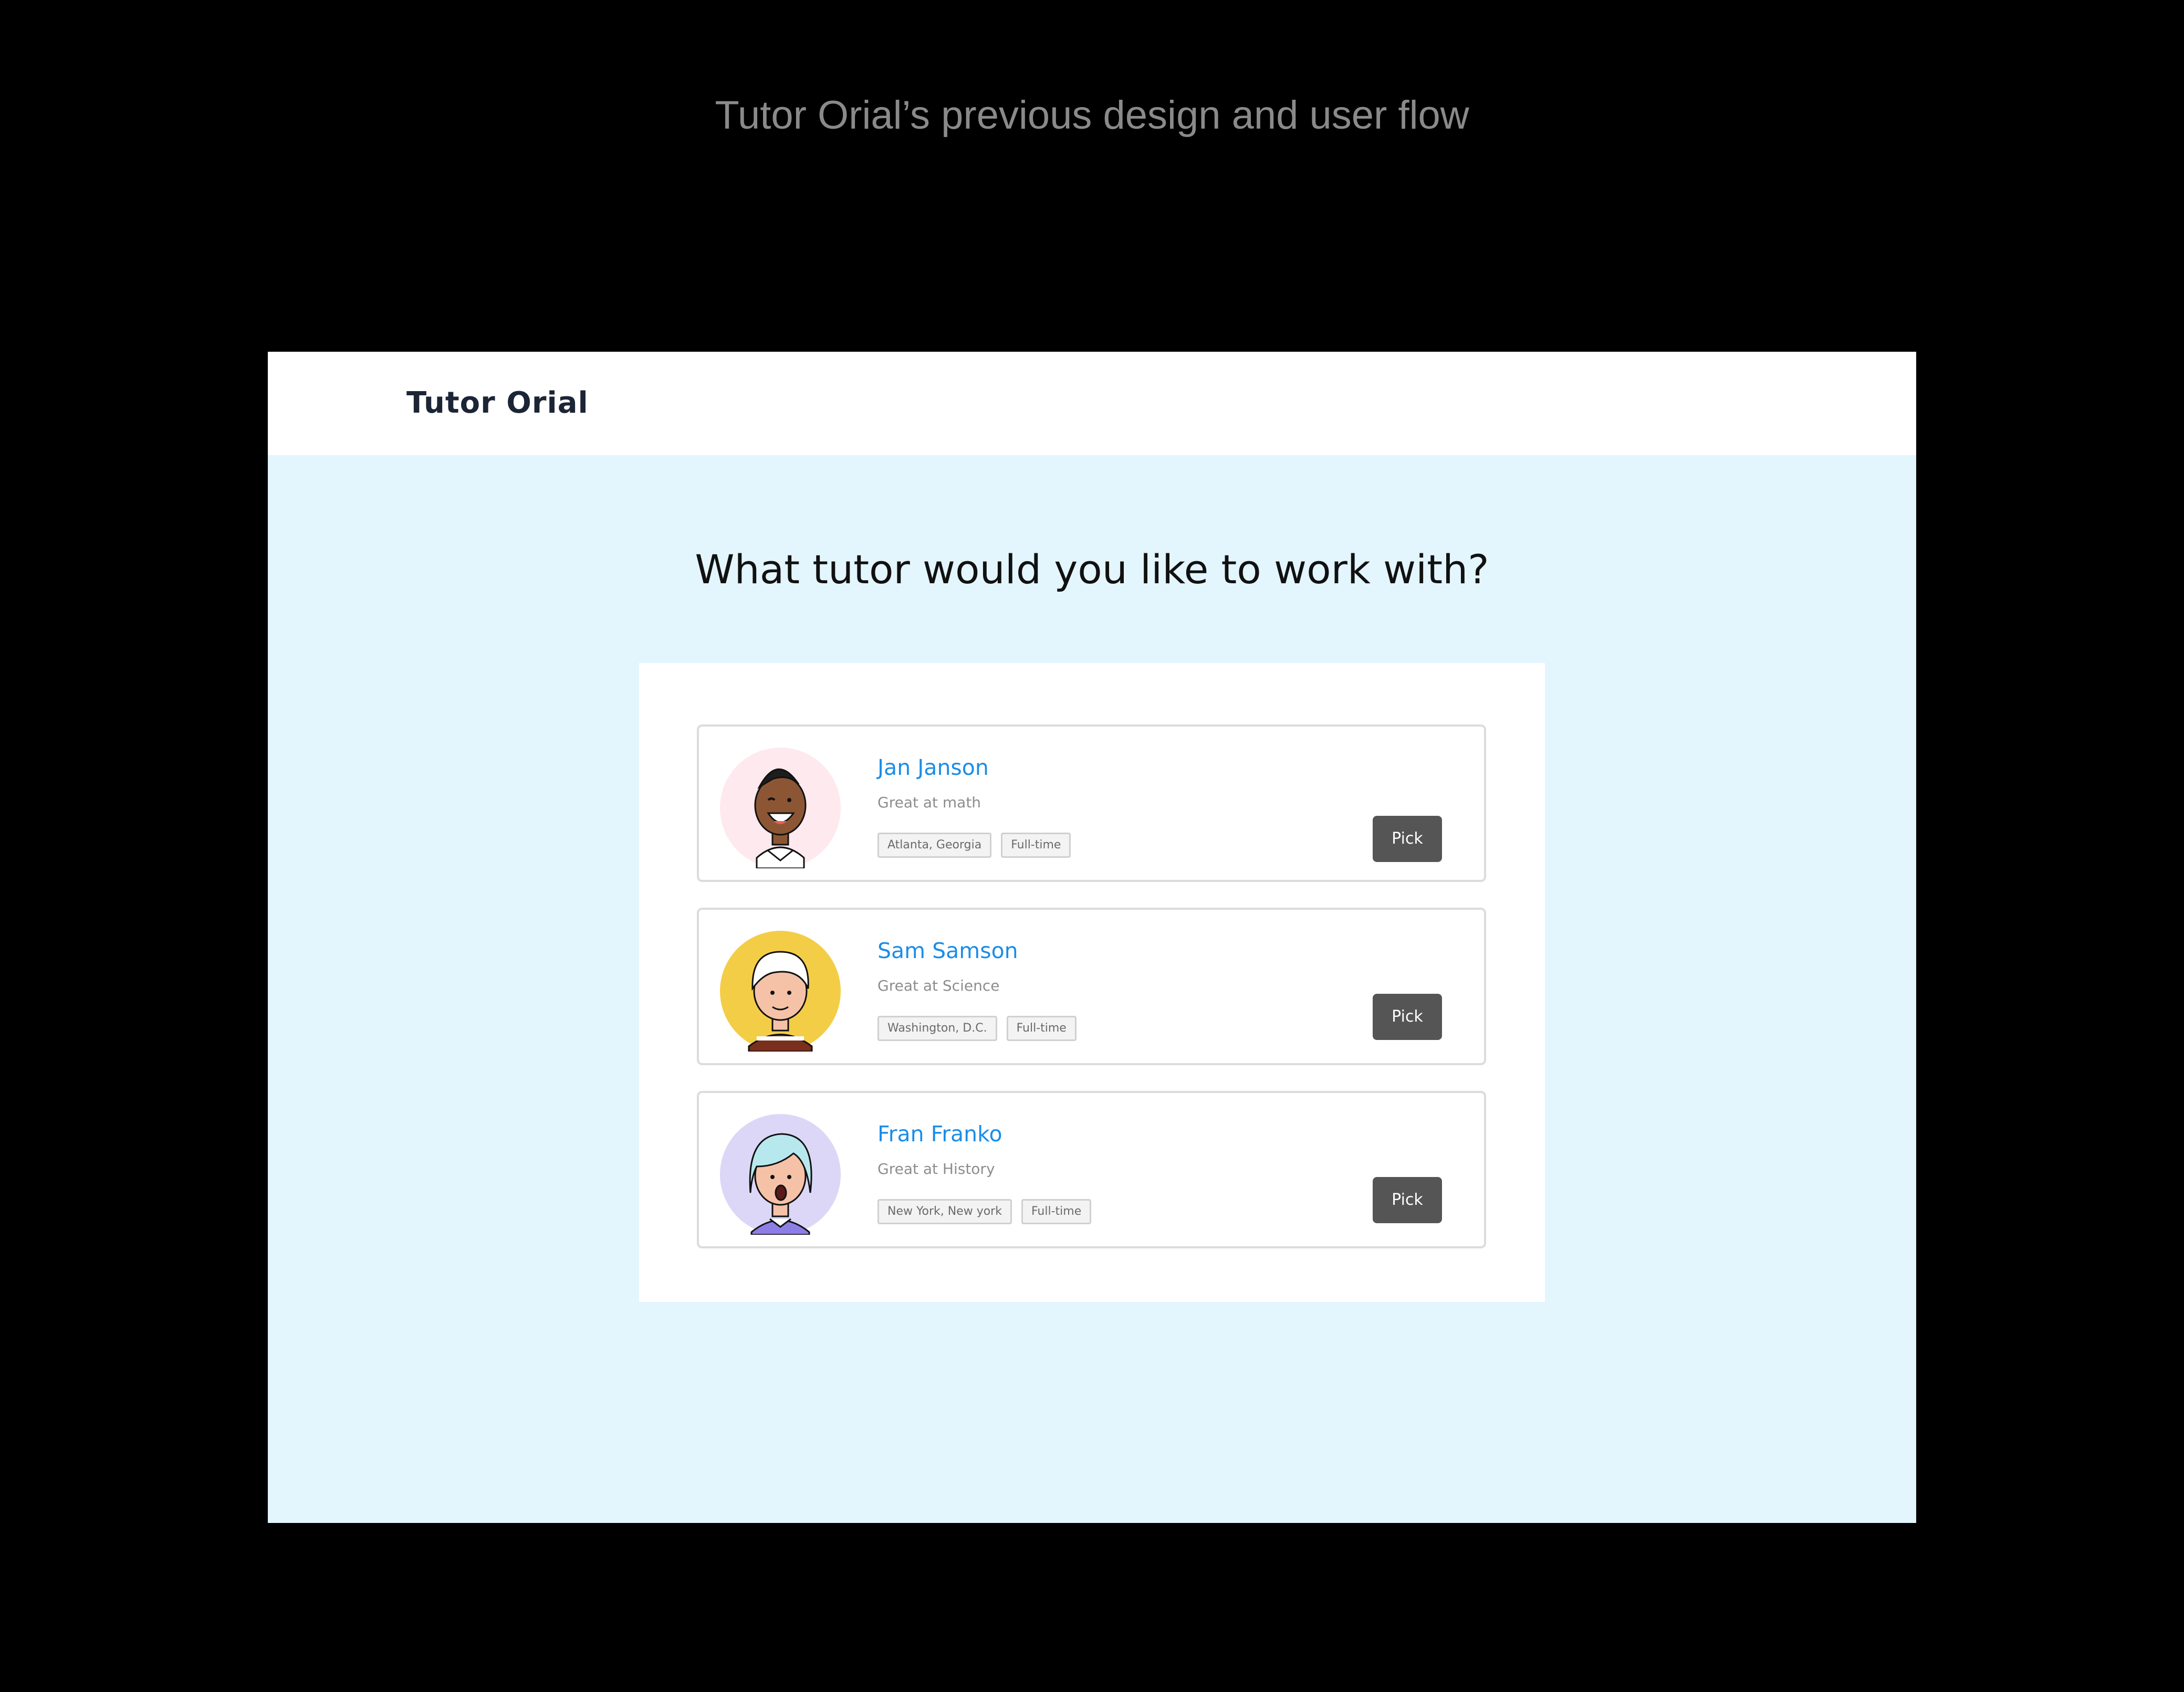 This screenshot has width=2184, height=1692. What do you see at coordinates (1092, 403) in the screenshot?
I see `top-navbar: Tutor Orial` at bounding box center [1092, 403].